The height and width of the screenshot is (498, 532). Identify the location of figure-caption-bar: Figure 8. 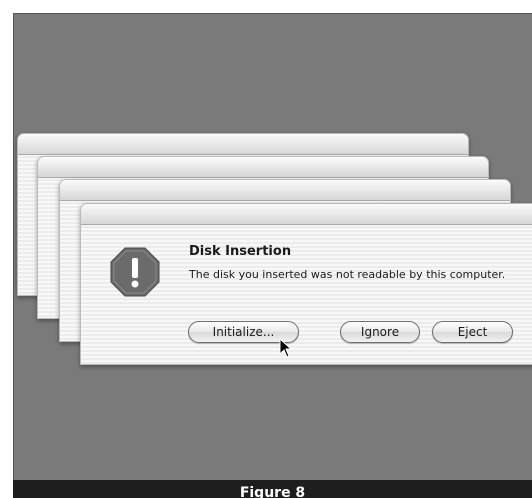
(272, 489).